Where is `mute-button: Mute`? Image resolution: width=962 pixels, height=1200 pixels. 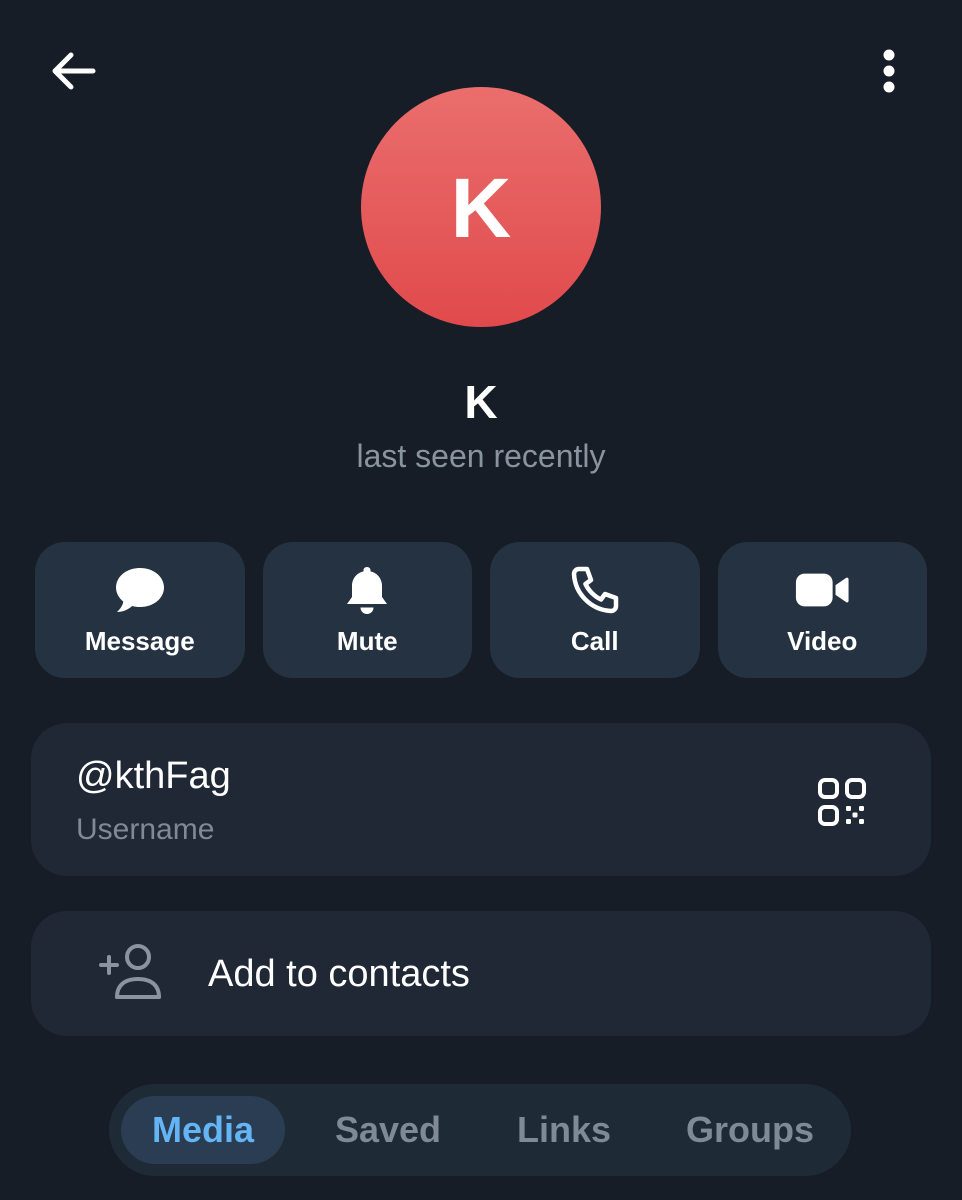
mute-button: Mute is located at coordinates (367, 610).